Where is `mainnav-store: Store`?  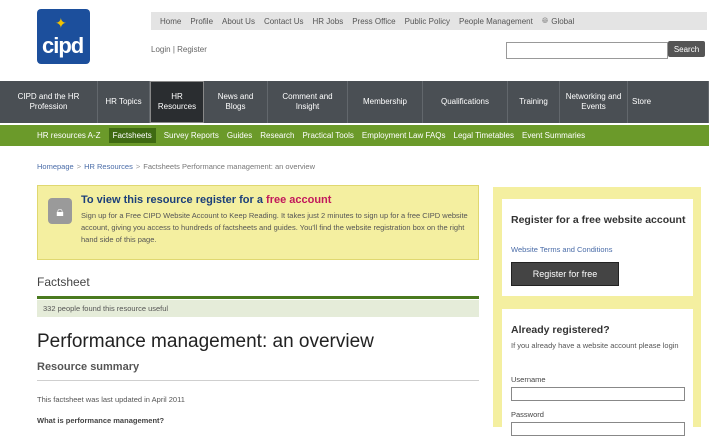 mainnav-store: Store is located at coordinates (668, 102).